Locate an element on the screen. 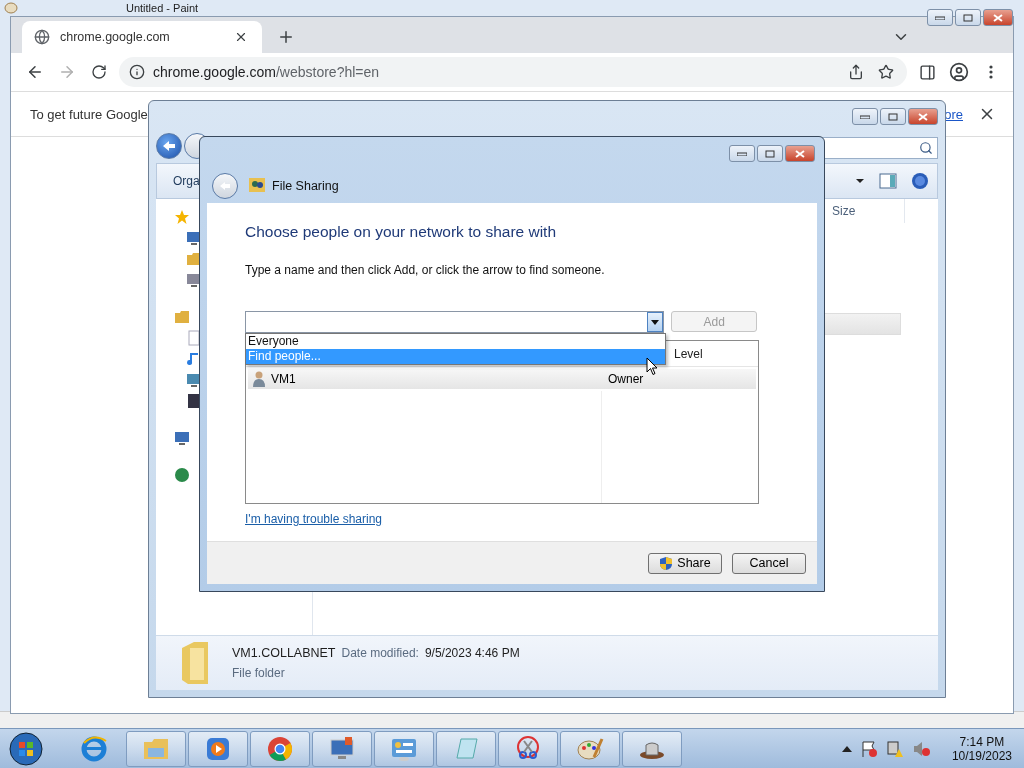 This screenshot has width=1024, height=768. profile-icon is located at coordinates (959, 72).